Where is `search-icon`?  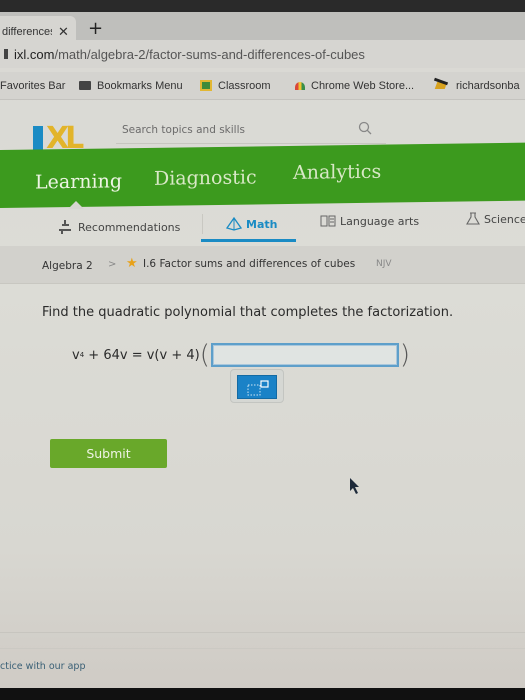
search-icon is located at coordinates (365, 128).